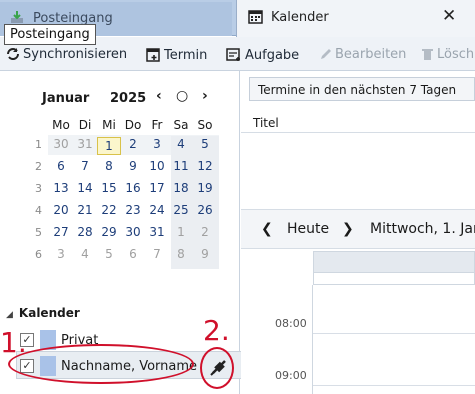  I want to click on day-cell: 20, so click(61, 210).